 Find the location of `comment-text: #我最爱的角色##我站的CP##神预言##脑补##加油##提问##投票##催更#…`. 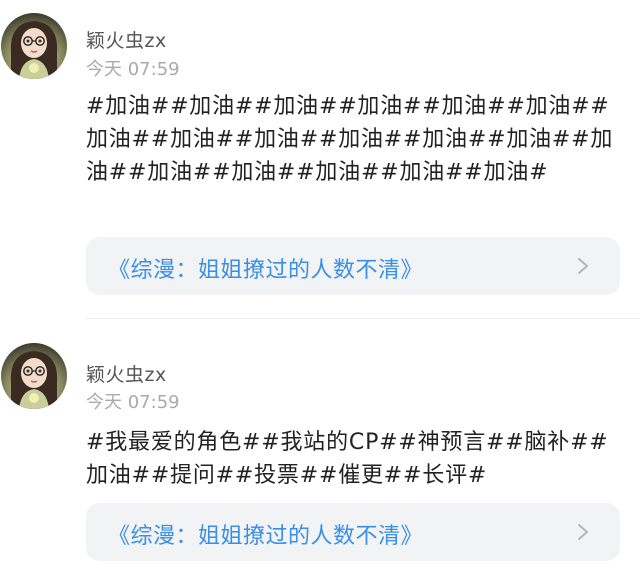

comment-text: #我最爱的角色##我站的CP##神预言##脑补##加油##提问##投票##催更#… is located at coordinates (347, 459).